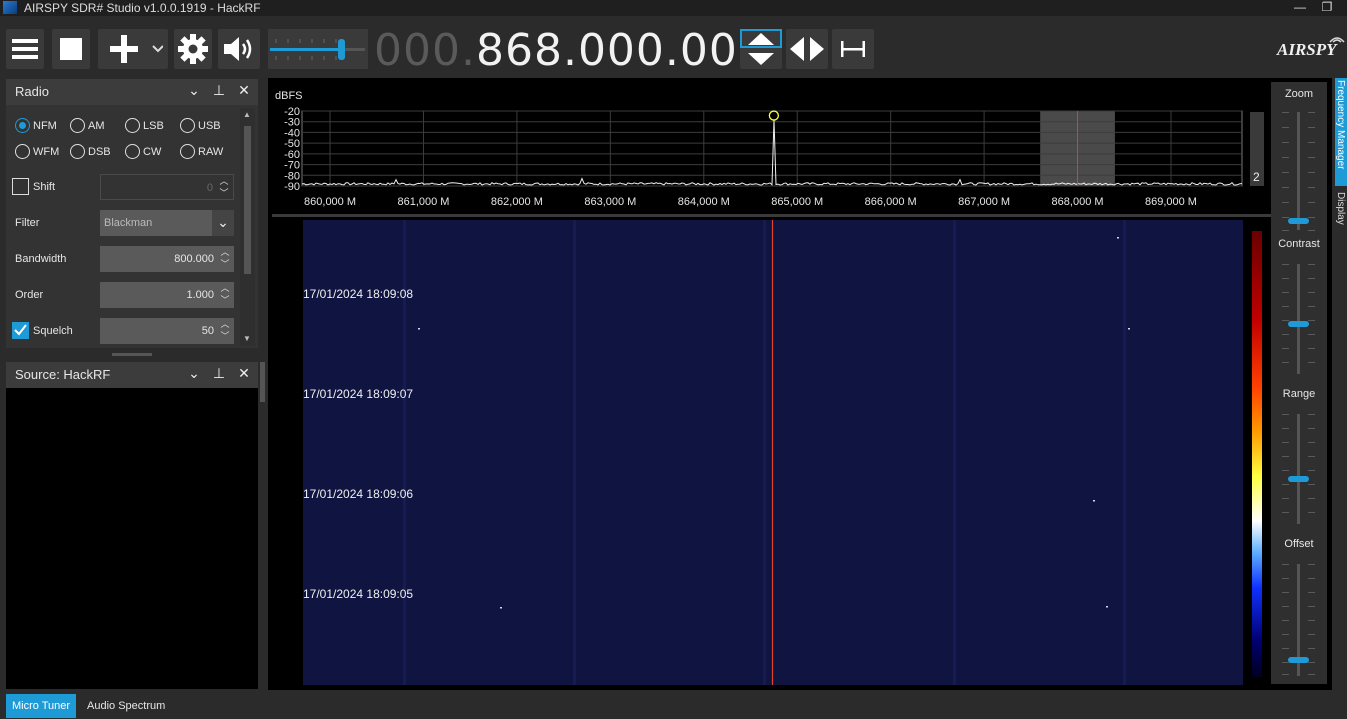 Image resolution: width=1347 pixels, height=719 pixels. I want to click on frequency-step-up-down-button, so click(761, 49).